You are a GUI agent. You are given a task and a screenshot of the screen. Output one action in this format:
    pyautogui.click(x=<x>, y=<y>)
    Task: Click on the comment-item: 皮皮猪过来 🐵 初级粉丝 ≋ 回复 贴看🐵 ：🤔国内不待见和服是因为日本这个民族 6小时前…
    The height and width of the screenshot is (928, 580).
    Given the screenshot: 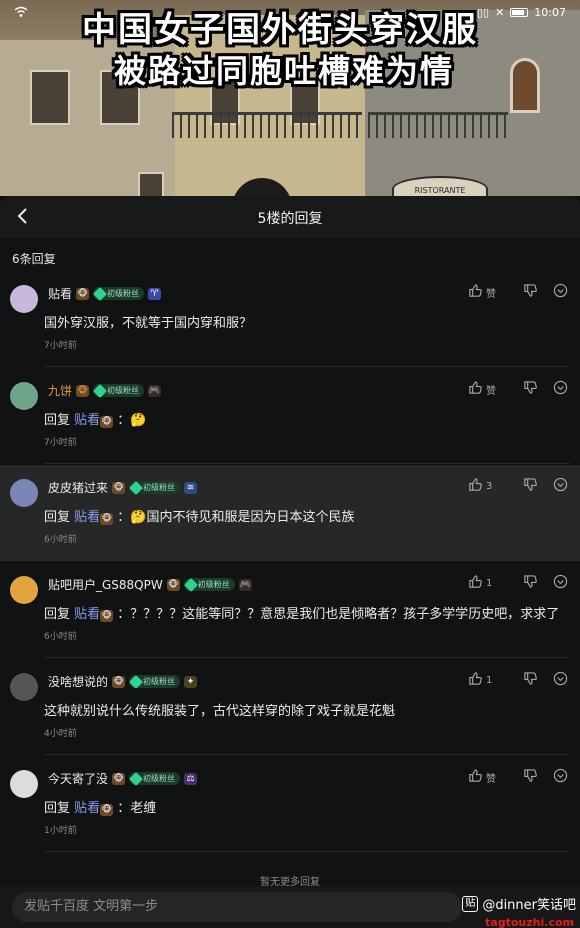 What is the action you would take?
    pyautogui.click(x=290, y=513)
    